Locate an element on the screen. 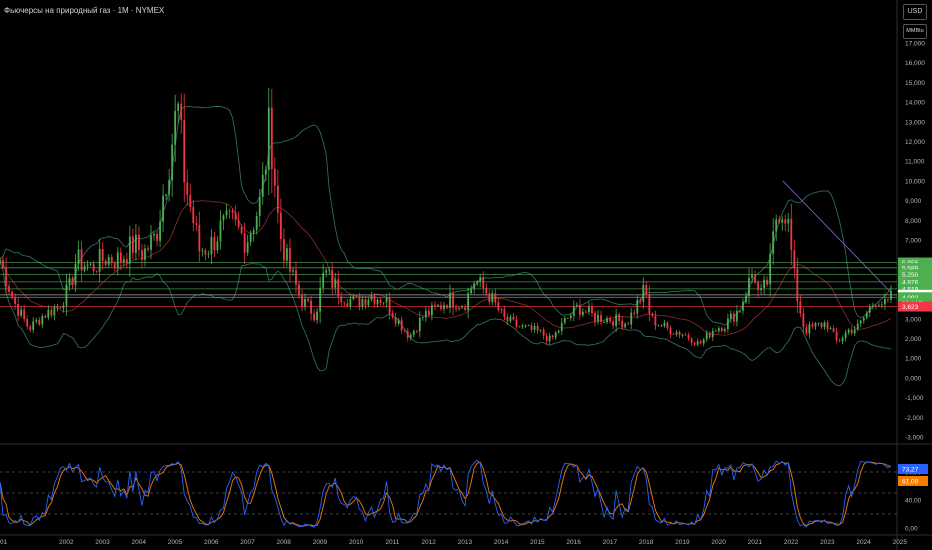 The height and width of the screenshot is (550, 932). time-tick-label: 2021 is located at coordinates (755, 542).